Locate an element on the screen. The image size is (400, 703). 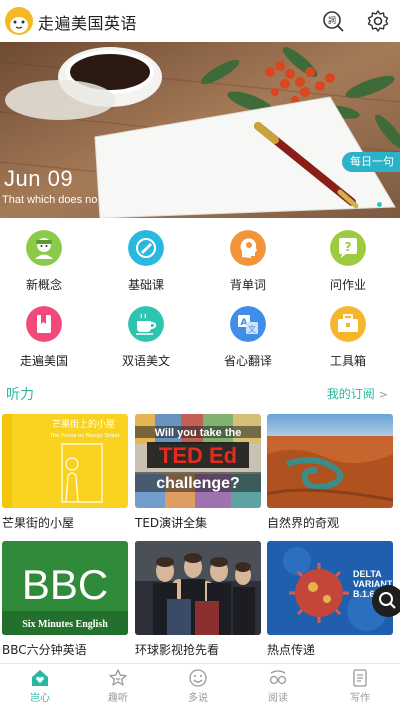
nav-item-read: 阅读 is located at coordinates (278, 683).